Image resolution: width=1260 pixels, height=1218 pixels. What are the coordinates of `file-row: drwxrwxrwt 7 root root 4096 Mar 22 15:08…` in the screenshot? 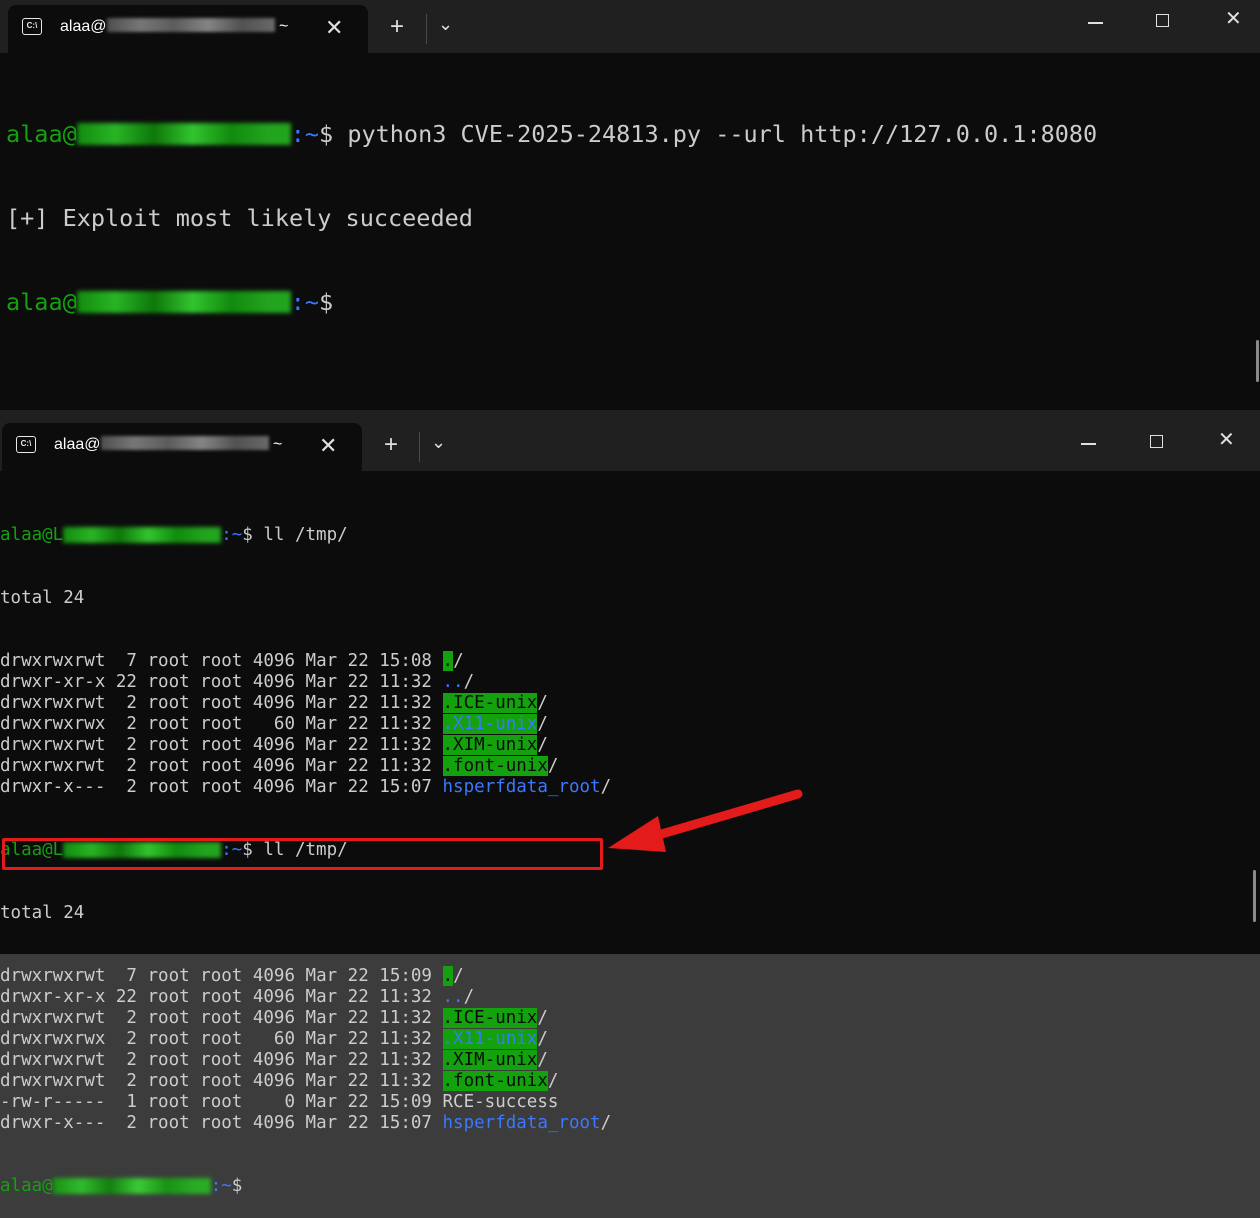 It's located at (305, 661).